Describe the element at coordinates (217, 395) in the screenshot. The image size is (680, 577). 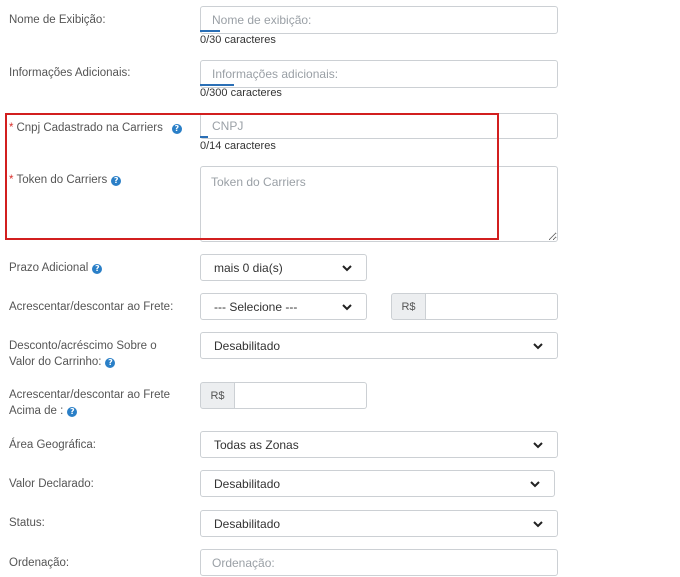
I see `frete-acima-currency-addon: R$` at that location.